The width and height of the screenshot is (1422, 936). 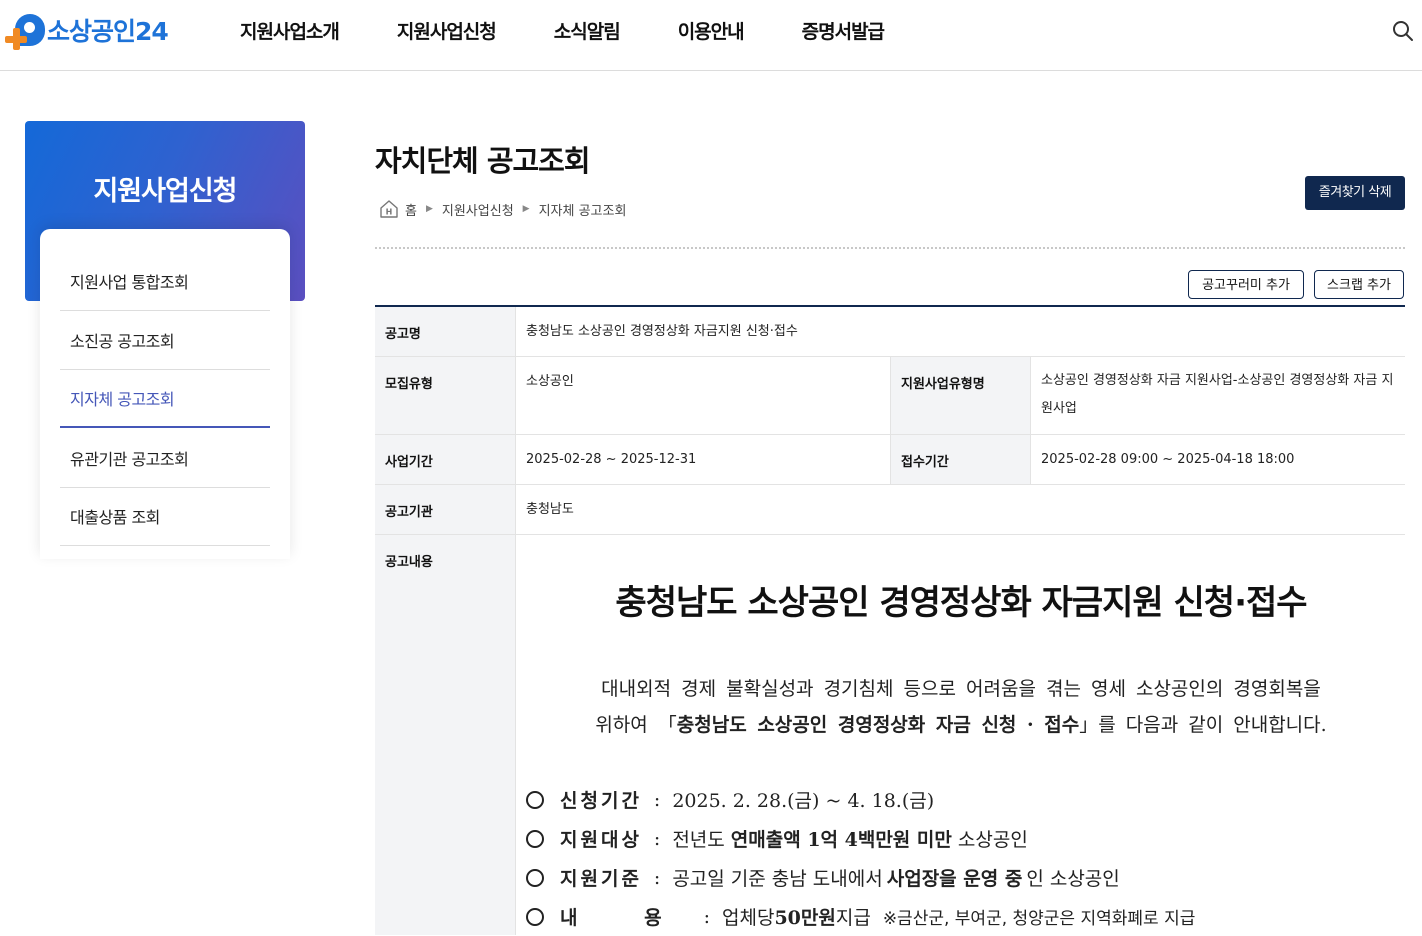 What do you see at coordinates (483, 161) in the screenshot?
I see `page-title: 자치단체 공고조회` at bounding box center [483, 161].